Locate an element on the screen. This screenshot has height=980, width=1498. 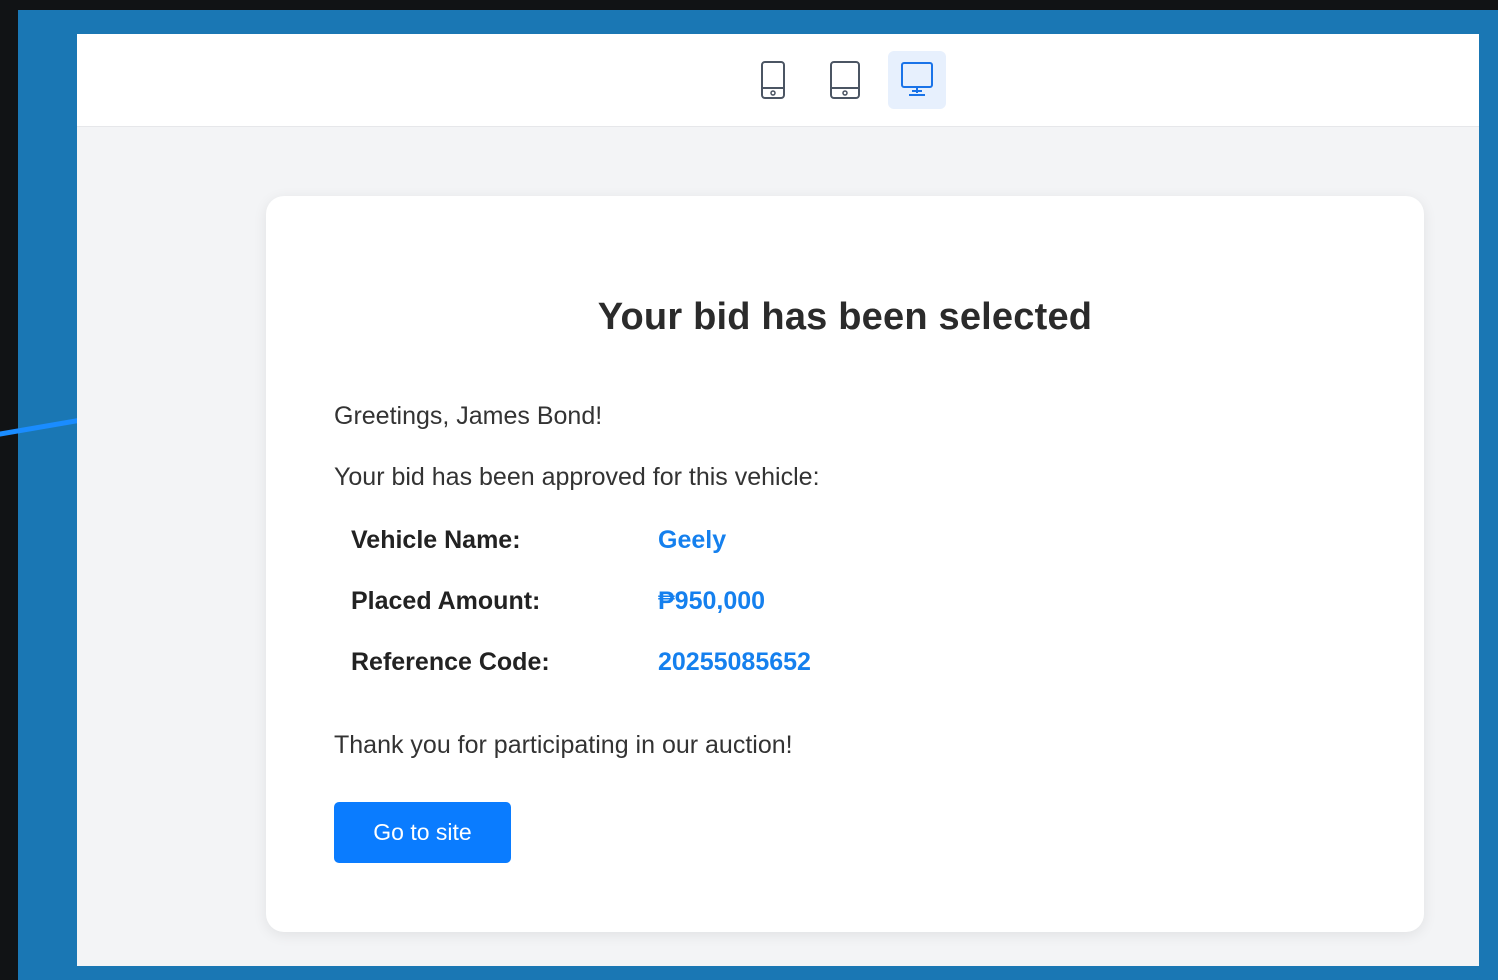
detail-row-reference-code: Reference Code: 20255085652 is located at coordinates (631, 678).